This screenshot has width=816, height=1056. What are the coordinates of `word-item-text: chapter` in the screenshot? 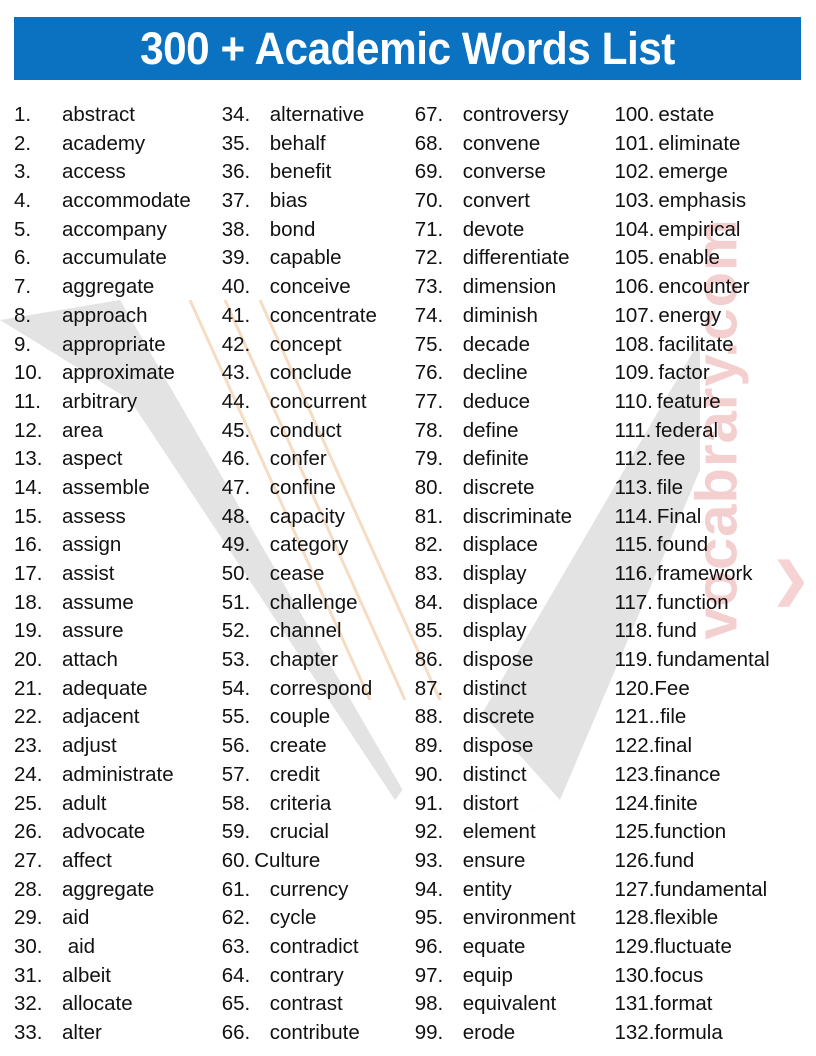 It's located at (304, 660).